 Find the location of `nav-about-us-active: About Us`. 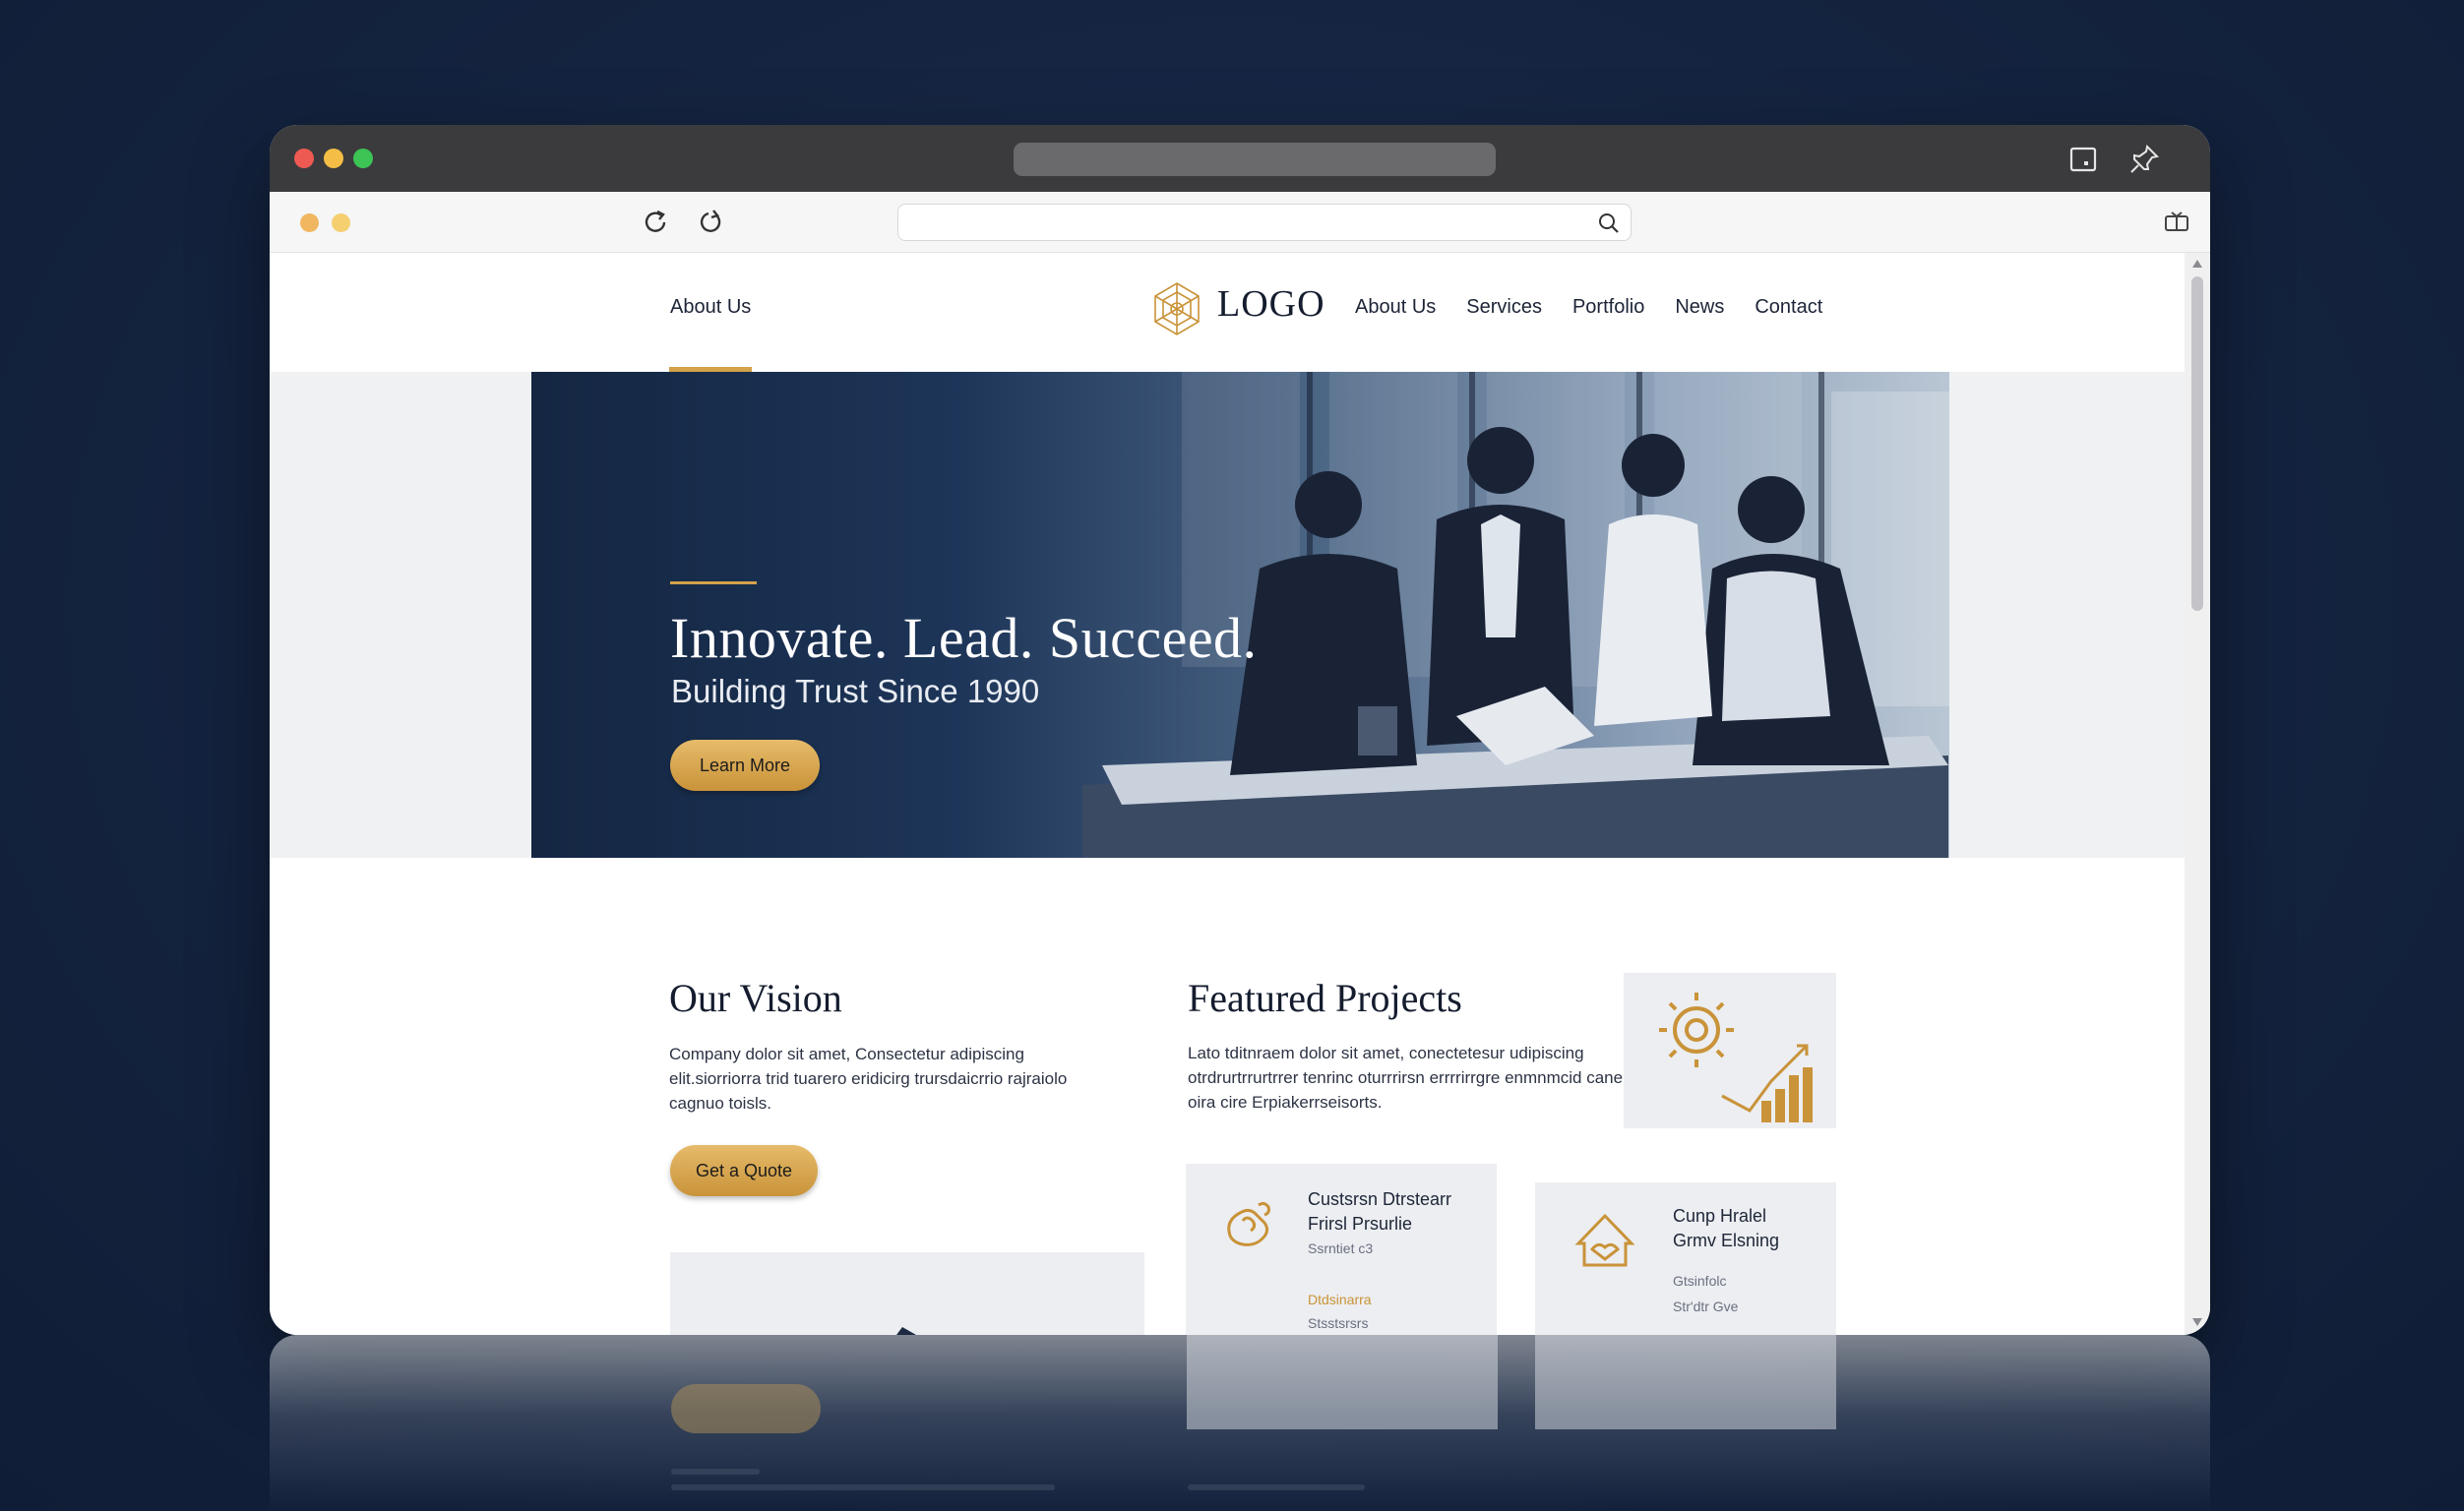

nav-about-us-active: About Us is located at coordinates (710, 307).